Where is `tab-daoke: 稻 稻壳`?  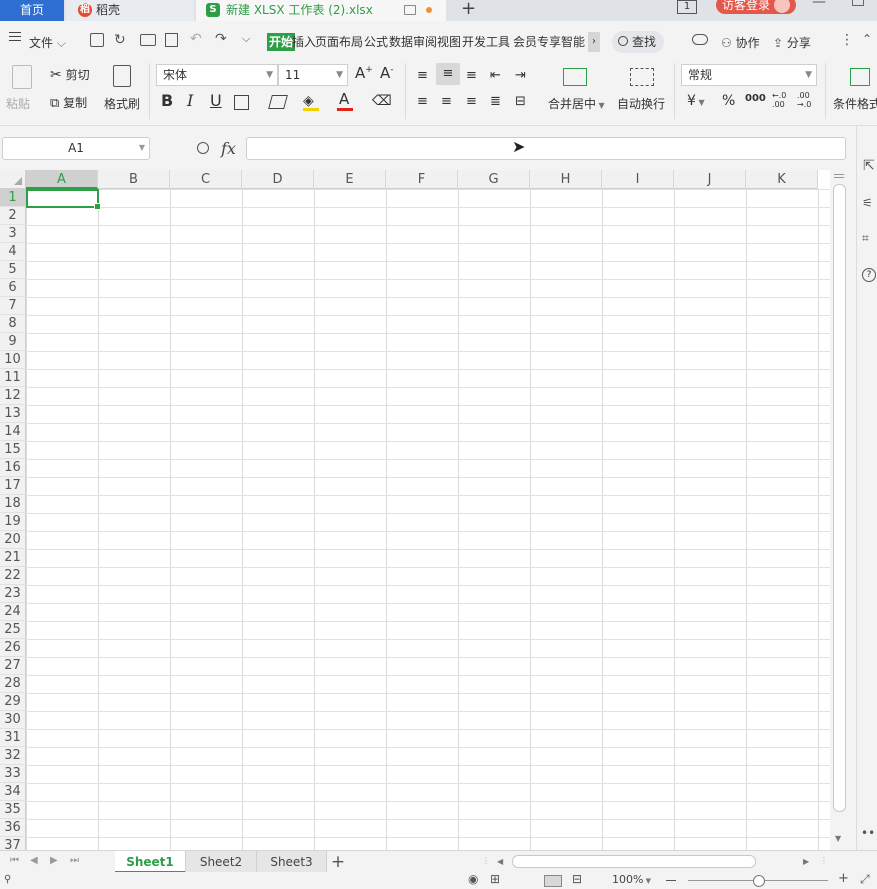 tab-daoke: 稻 稻壳 is located at coordinates (130, 10).